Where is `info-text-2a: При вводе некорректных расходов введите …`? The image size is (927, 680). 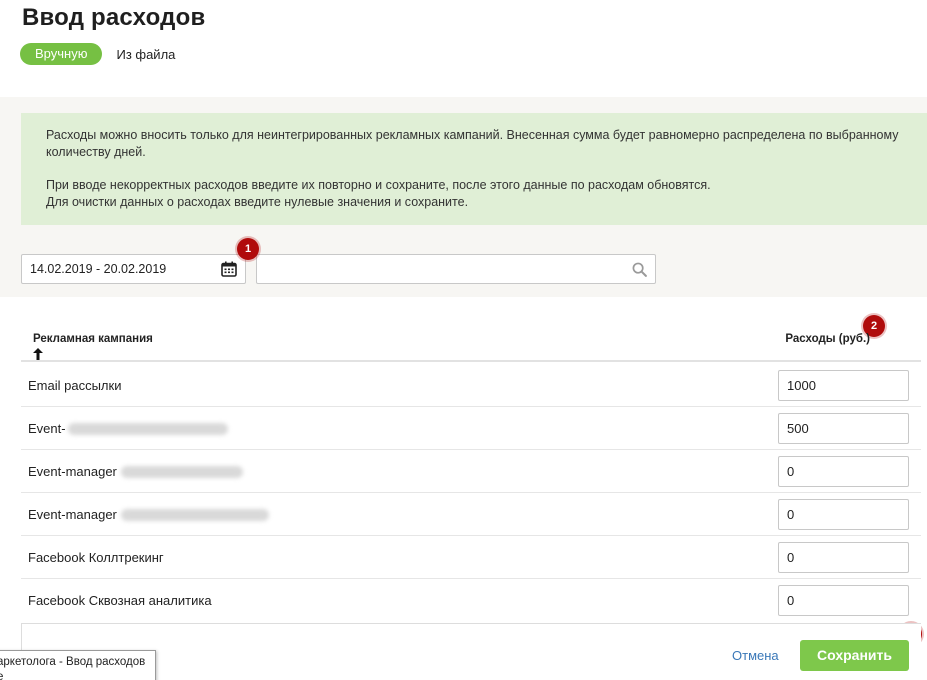 info-text-2a: При вводе некорректных расходов введите … is located at coordinates (378, 185).